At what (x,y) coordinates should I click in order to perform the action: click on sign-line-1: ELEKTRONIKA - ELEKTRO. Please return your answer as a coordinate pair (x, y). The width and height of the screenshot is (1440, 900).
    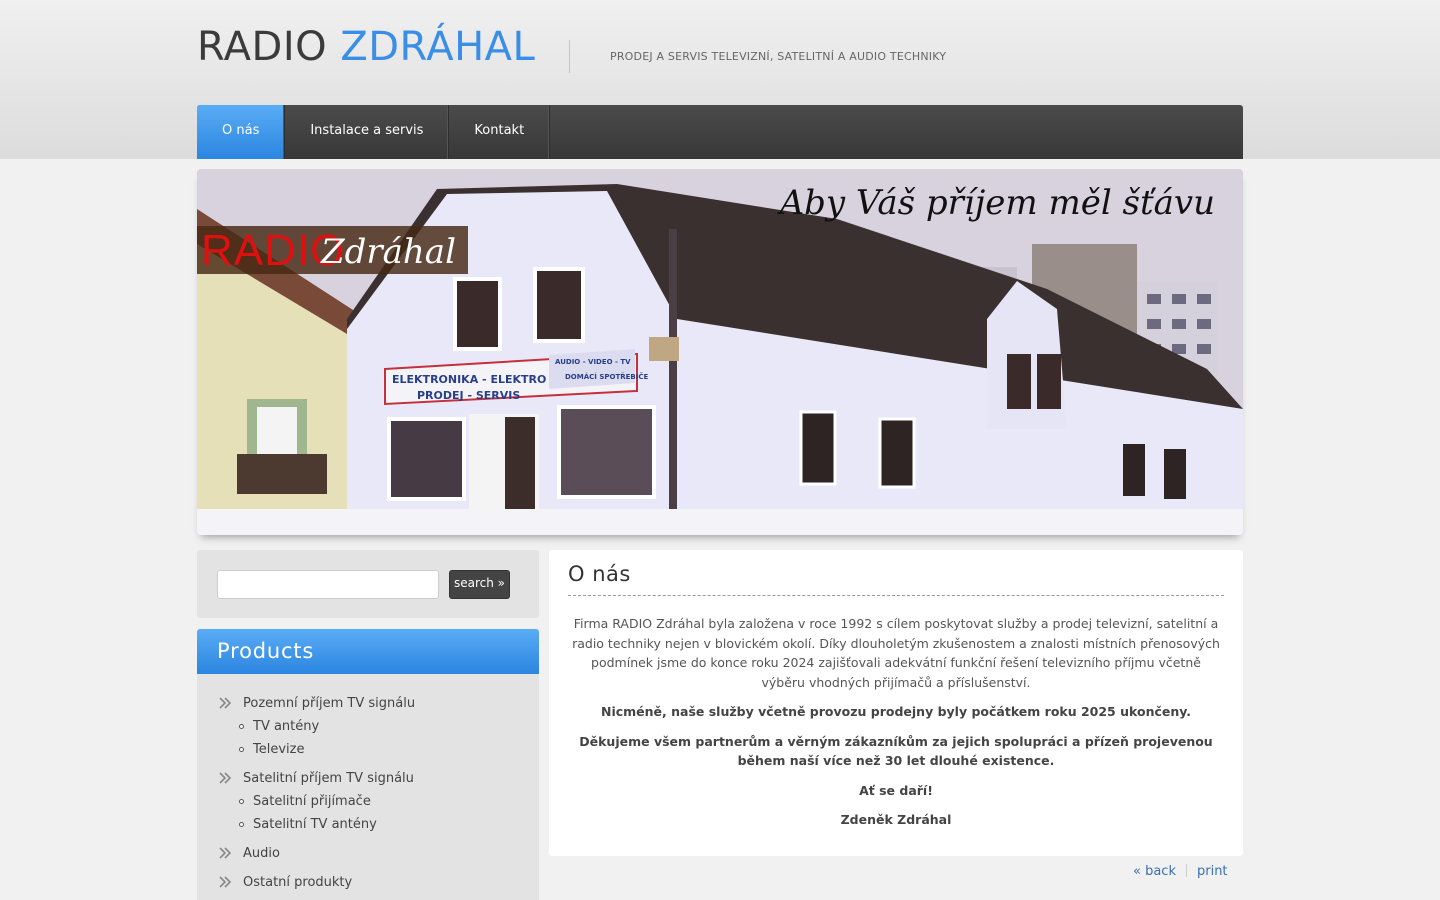
    Looking at the image, I should click on (469, 379).